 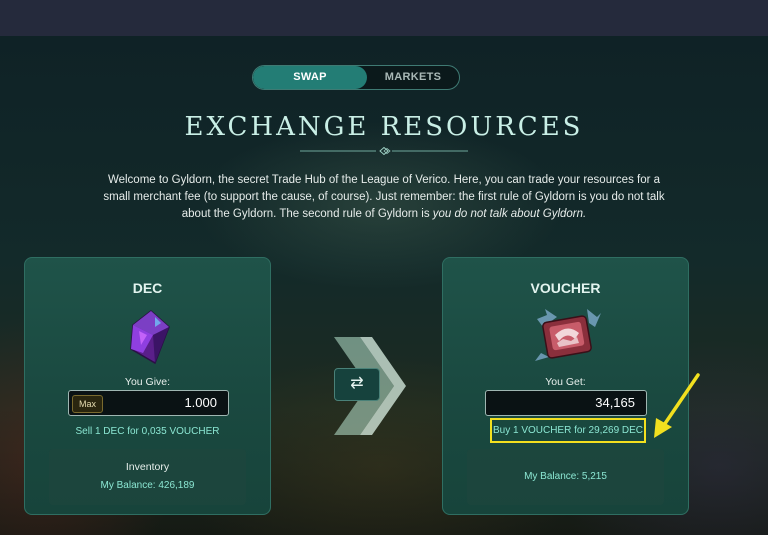 What do you see at coordinates (413, 77) in the screenshot?
I see `tab-markets: MARKETS` at bounding box center [413, 77].